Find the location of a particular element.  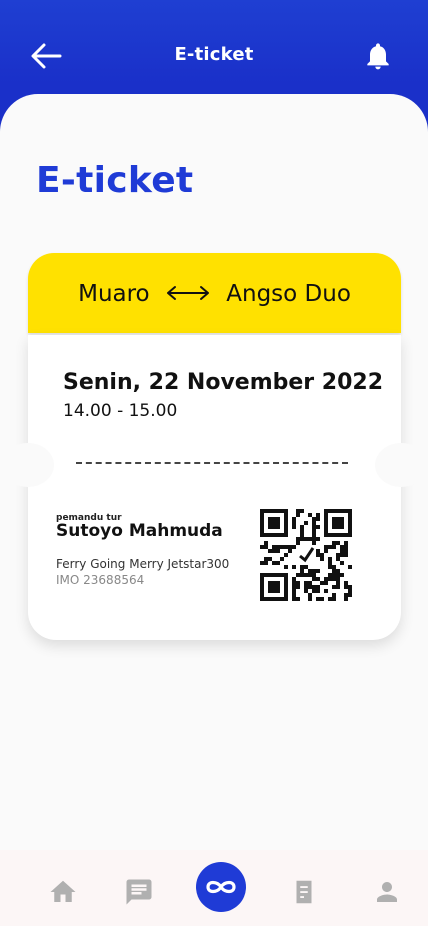

double-arrow-icon is located at coordinates (188, 295).